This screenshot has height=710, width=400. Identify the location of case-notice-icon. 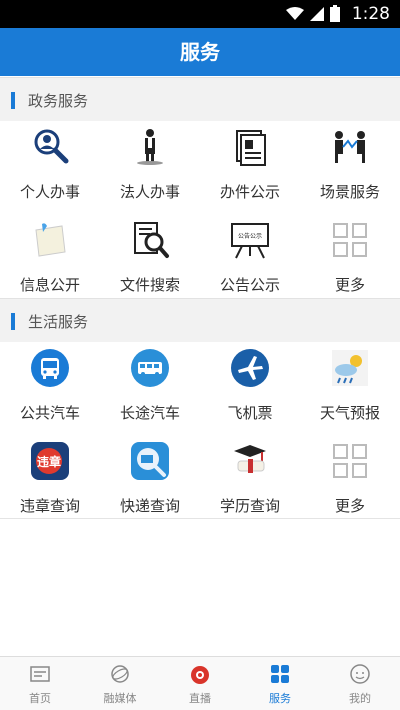
(251, 148).